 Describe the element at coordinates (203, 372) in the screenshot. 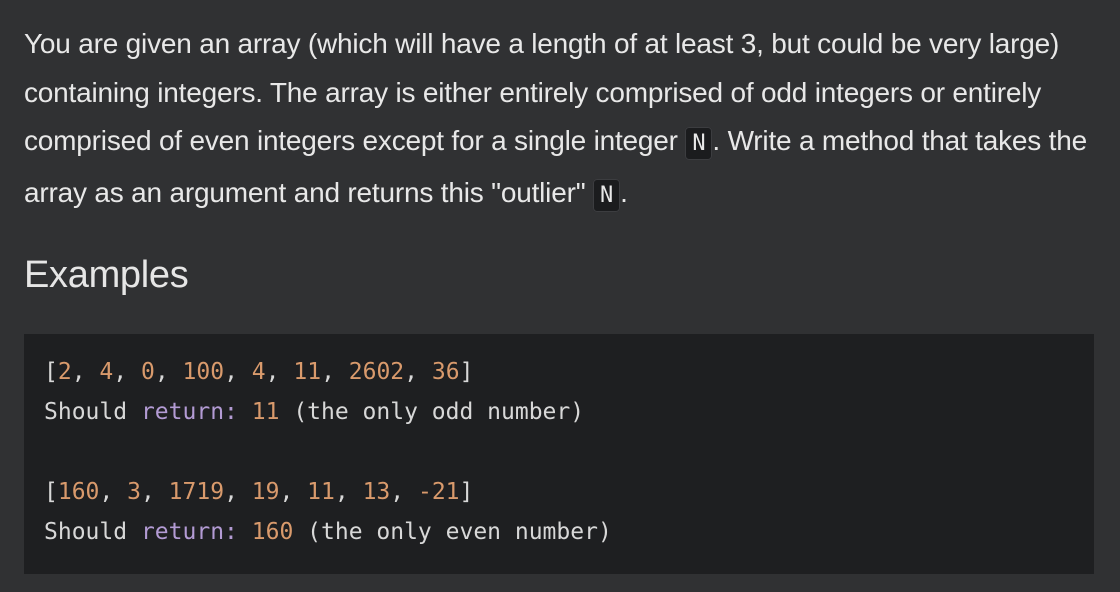

I see `array-value: 100` at that location.